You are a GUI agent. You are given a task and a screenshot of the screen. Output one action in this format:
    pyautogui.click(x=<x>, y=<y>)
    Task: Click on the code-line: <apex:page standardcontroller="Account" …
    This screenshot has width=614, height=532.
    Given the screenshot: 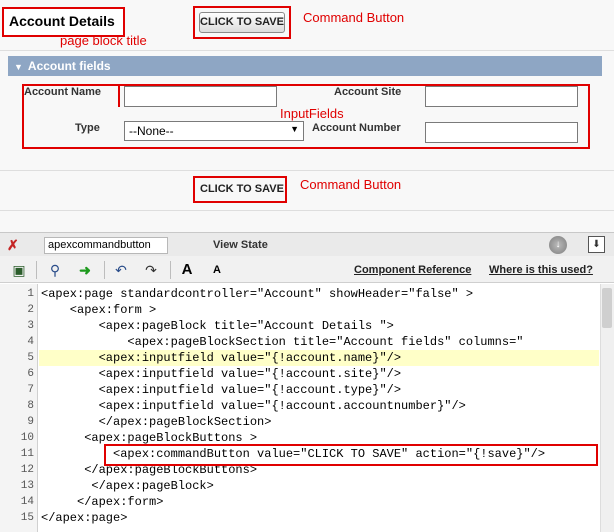 What is the action you would take?
    pyautogui.click(x=257, y=294)
    